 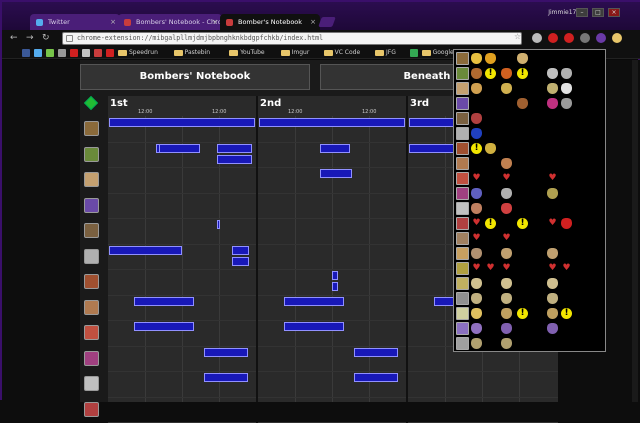 I want to click on reload-icon: ↻, so click(x=46, y=38).